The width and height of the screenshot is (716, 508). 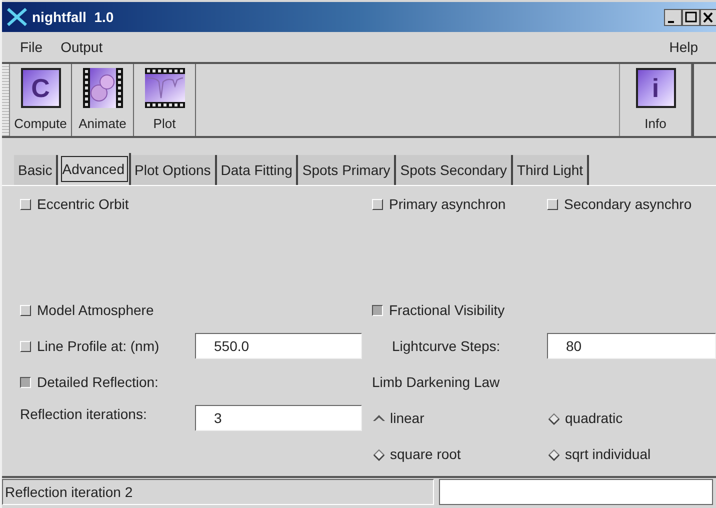 What do you see at coordinates (656, 88) in the screenshot?
I see `info-icon: i` at bounding box center [656, 88].